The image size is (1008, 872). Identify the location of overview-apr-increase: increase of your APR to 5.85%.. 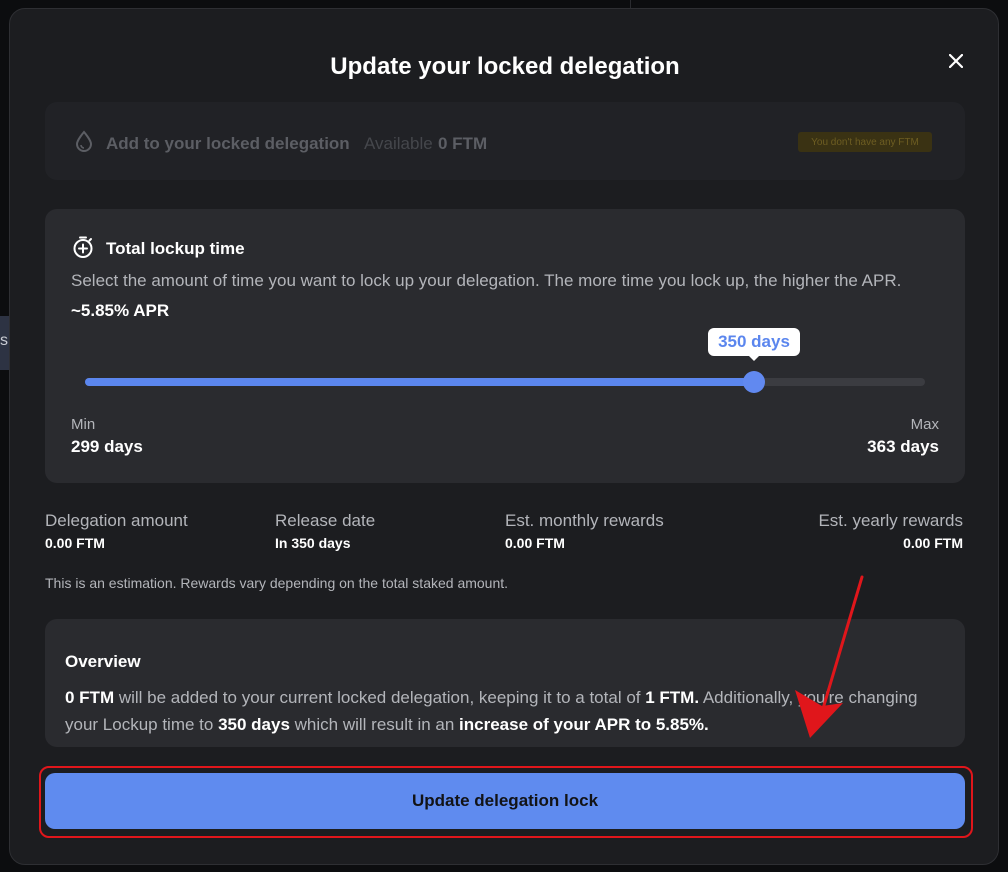
(584, 724).